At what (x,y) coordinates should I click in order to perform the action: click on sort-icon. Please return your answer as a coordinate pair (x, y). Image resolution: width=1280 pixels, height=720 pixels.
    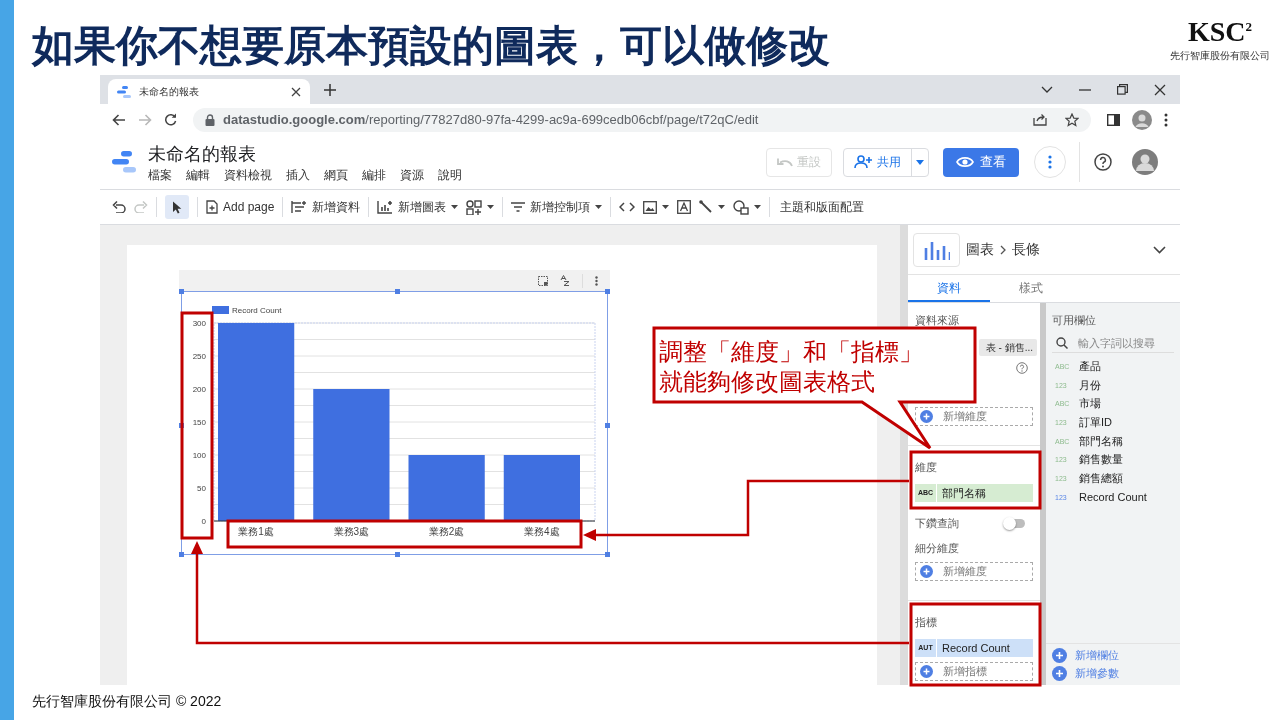
    Looking at the image, I should click on (565, 280).